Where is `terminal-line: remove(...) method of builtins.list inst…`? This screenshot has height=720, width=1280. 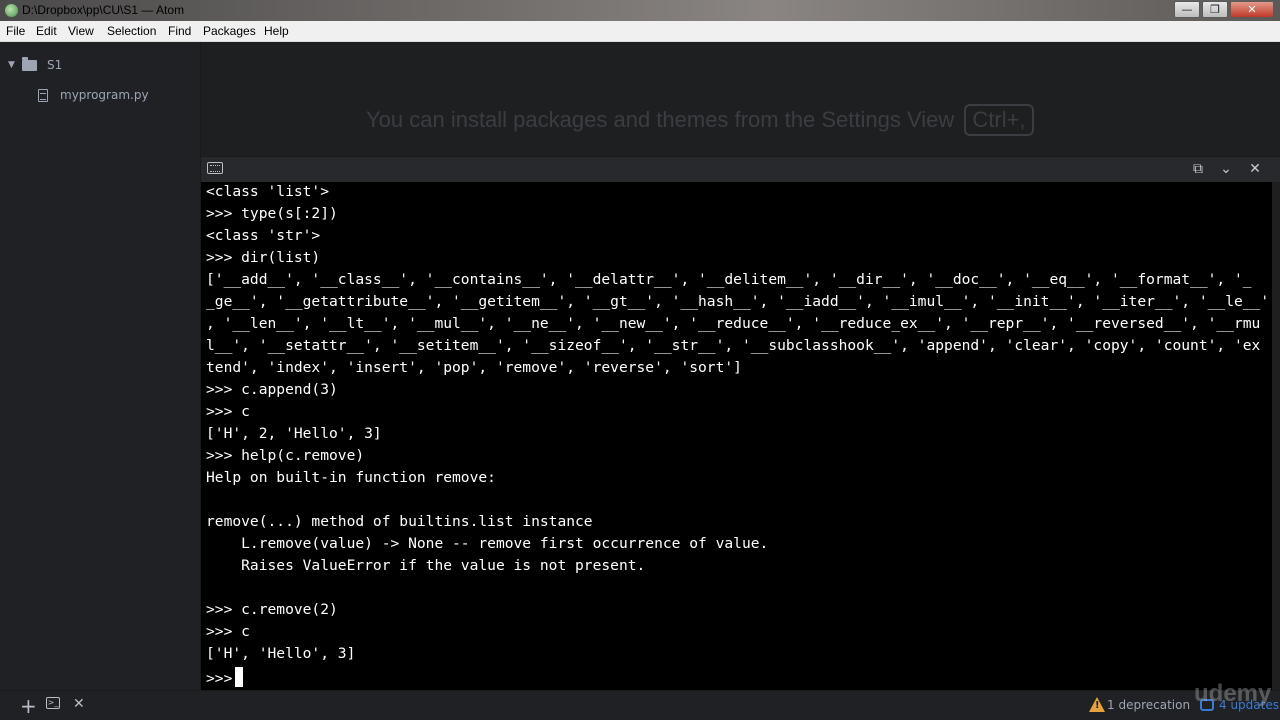
terminal-line: remove(...) method of builtins.list inst… is located at coordinates (399, 521).